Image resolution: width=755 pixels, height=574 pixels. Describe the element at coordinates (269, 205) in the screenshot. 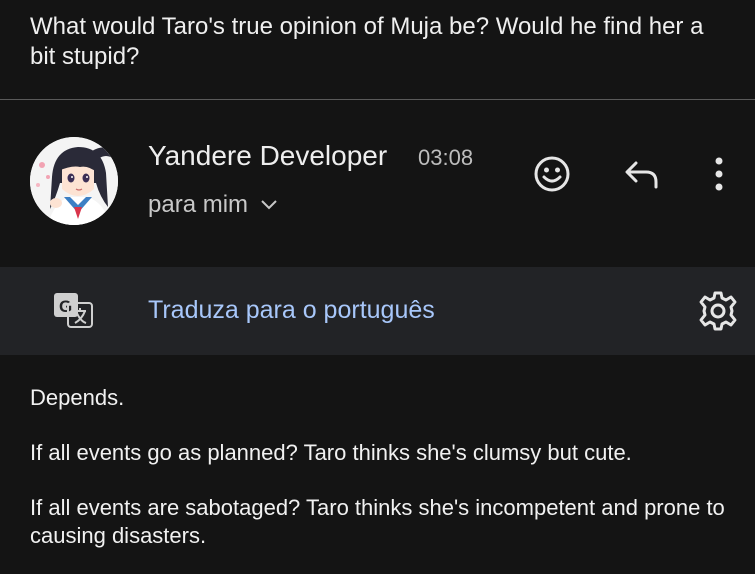

I see `chevron-down-icon` at that location.